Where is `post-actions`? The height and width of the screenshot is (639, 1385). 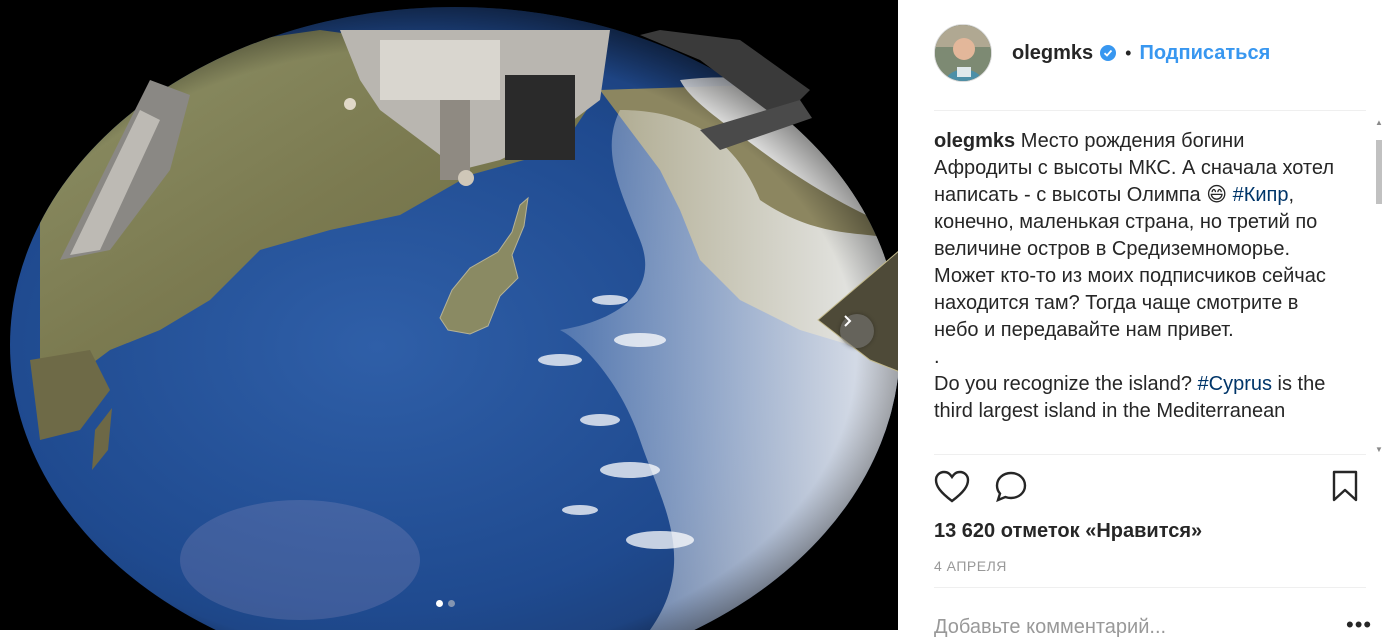
post-actions is located at coordinates (1146, 489).